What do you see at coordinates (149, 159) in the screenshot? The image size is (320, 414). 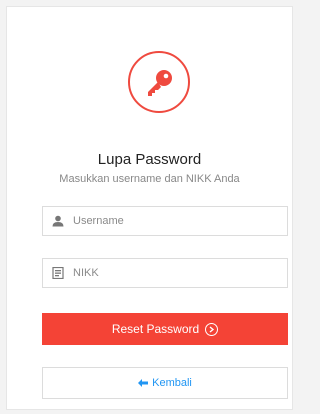 I see `page-title: Lupa Password` at bounding box center [149, 159].